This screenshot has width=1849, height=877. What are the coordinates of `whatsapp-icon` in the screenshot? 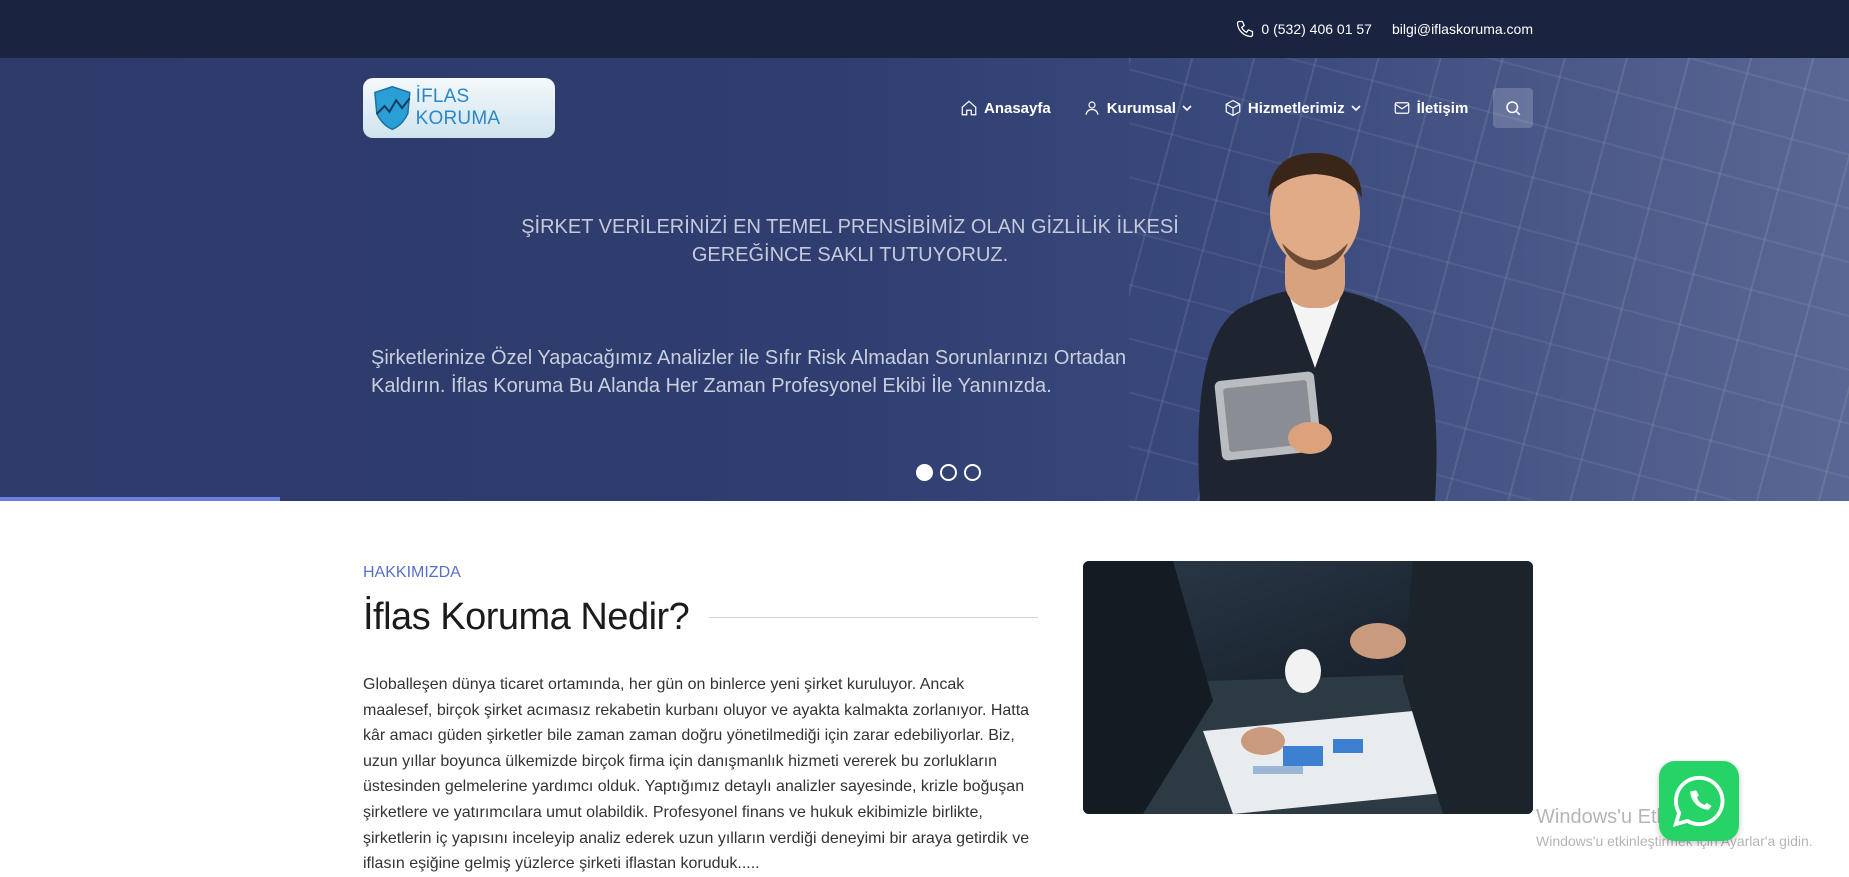 It's located at (1698, 801).